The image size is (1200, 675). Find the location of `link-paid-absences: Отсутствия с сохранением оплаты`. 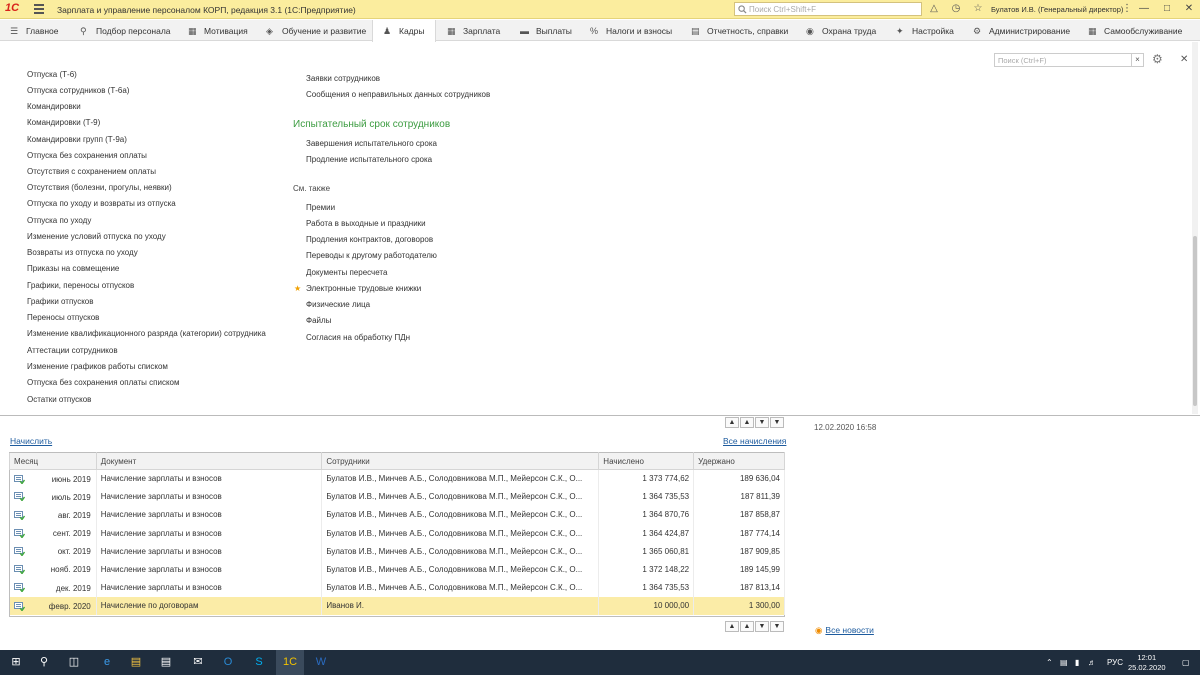

link-paid-absences: Отсутствия с сохранением оплаты is located at coordinates (91, 171).